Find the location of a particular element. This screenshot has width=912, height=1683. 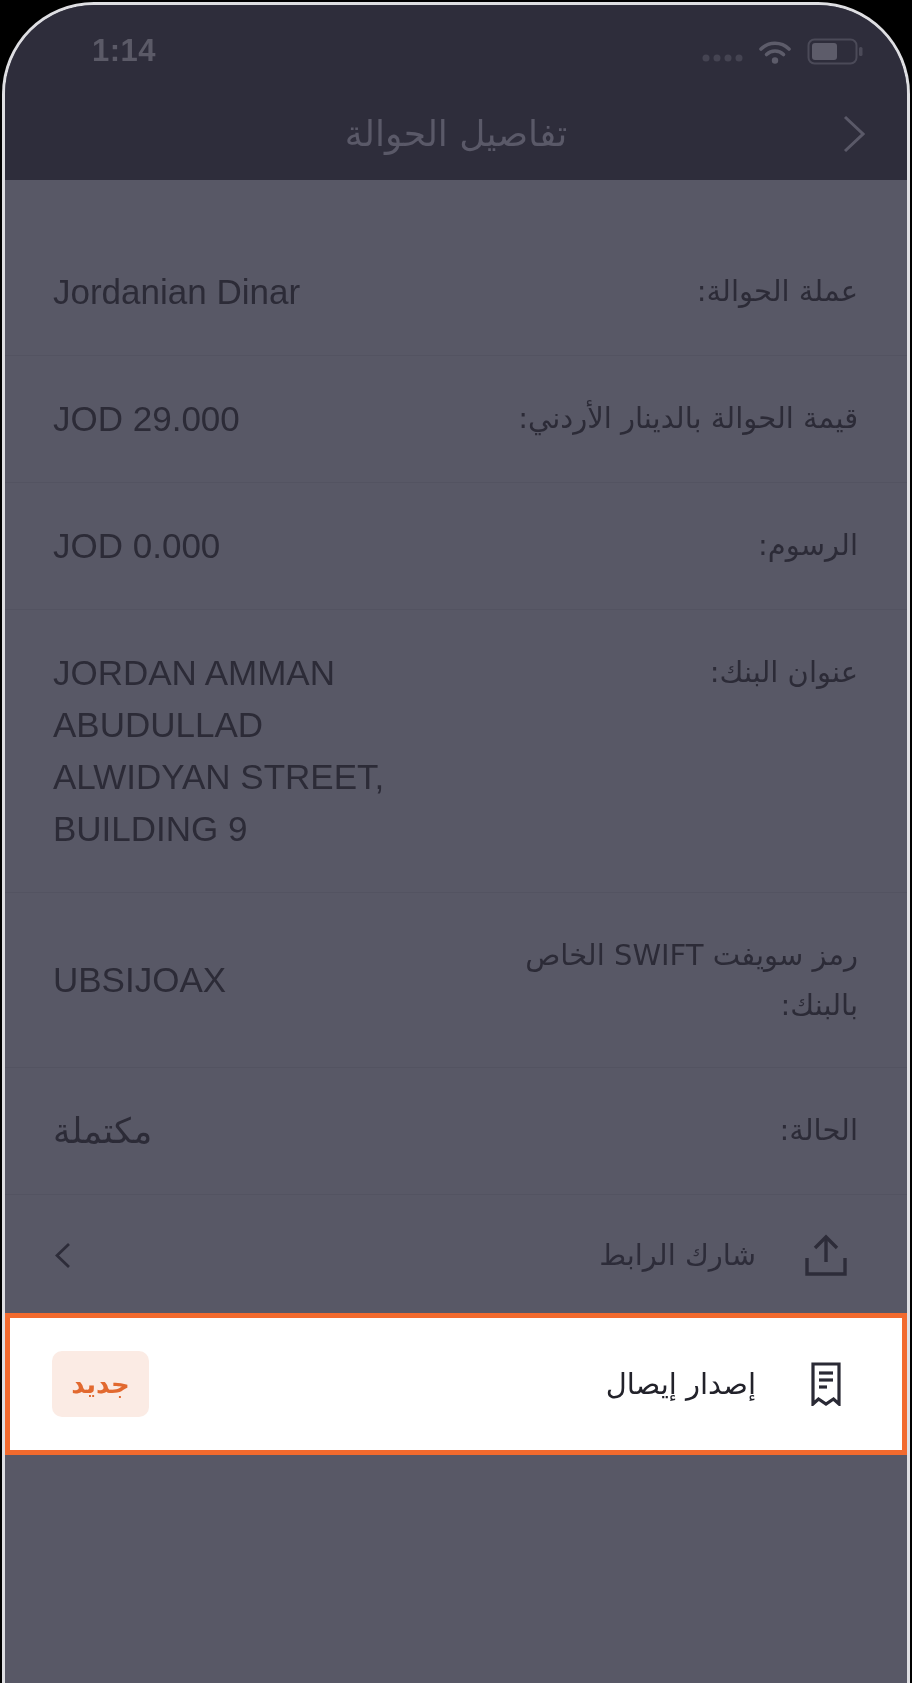

back-button is located at coordinates (854, 133).